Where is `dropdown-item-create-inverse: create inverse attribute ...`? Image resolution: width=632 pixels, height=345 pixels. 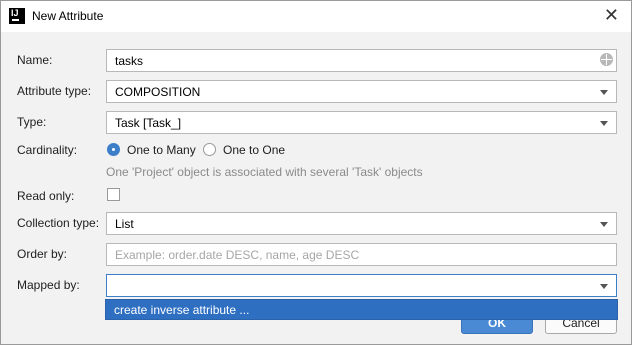 dropdown-item-create-inverse: create inverse attribute ... is located at coordinates (181, 310).